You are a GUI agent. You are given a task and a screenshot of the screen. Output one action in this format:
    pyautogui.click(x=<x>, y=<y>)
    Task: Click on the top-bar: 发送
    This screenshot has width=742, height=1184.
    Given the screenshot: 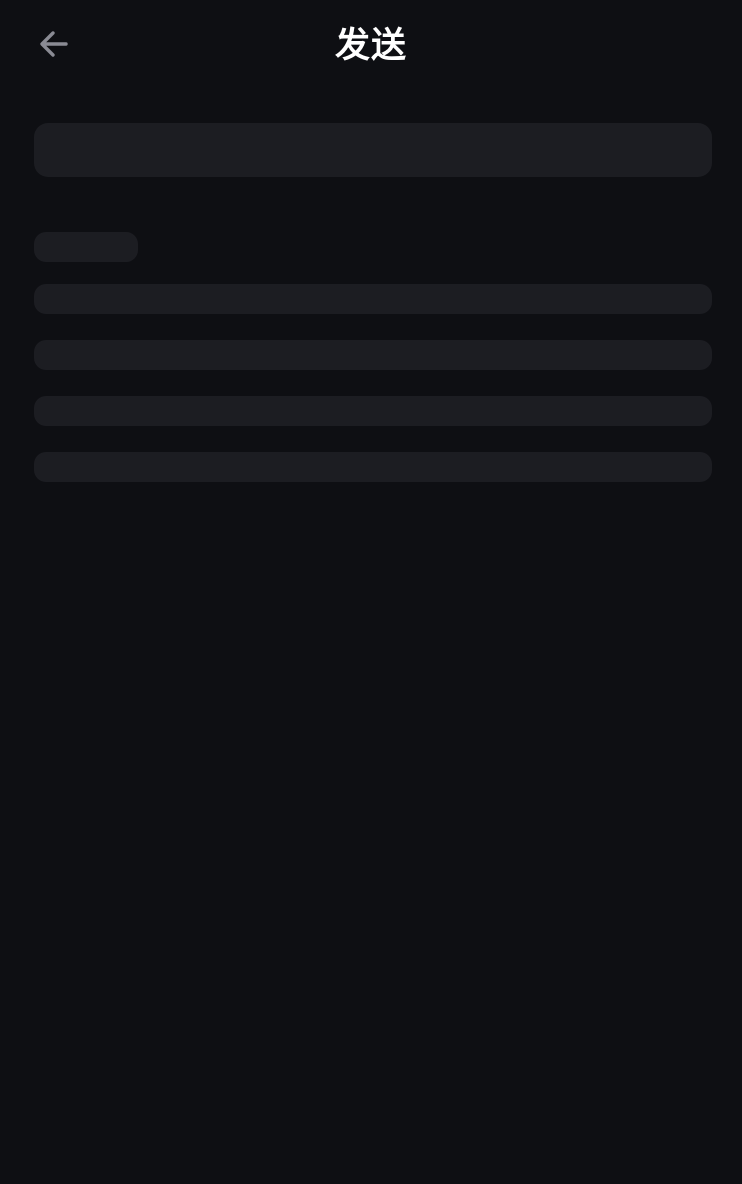 What is the action you would take?
    pyautogui.click(x=371, y=46)
    